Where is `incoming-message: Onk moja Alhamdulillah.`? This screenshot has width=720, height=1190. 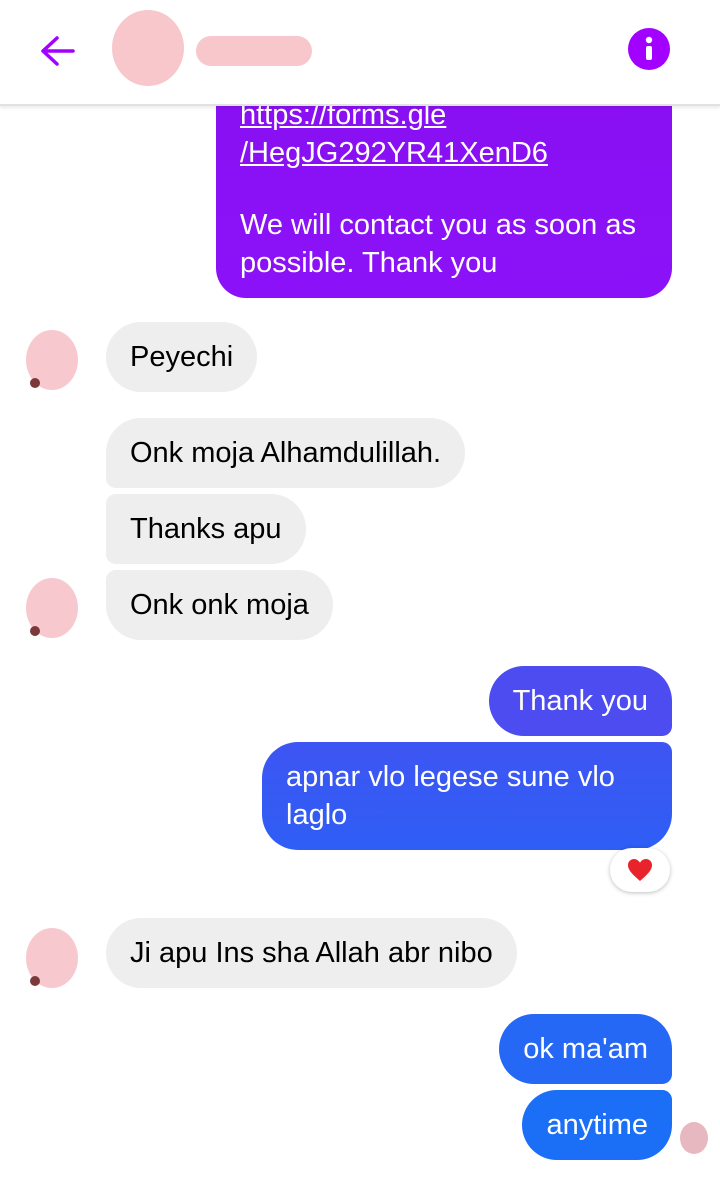
incoming-message: Onk moja Alhamdulillah. is located at coordinates (286, 453).